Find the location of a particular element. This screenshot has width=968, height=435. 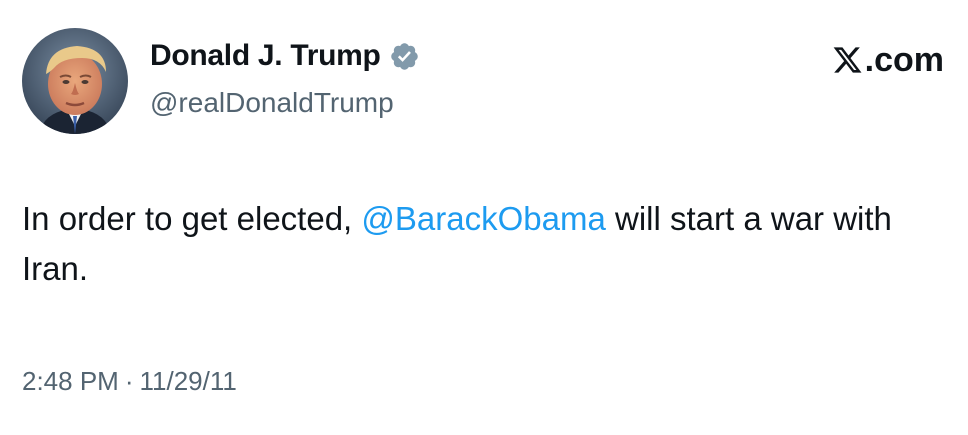

tweet-timestamp: 2:48 PM · 11/29/11 is located at coordinates (129, 381).